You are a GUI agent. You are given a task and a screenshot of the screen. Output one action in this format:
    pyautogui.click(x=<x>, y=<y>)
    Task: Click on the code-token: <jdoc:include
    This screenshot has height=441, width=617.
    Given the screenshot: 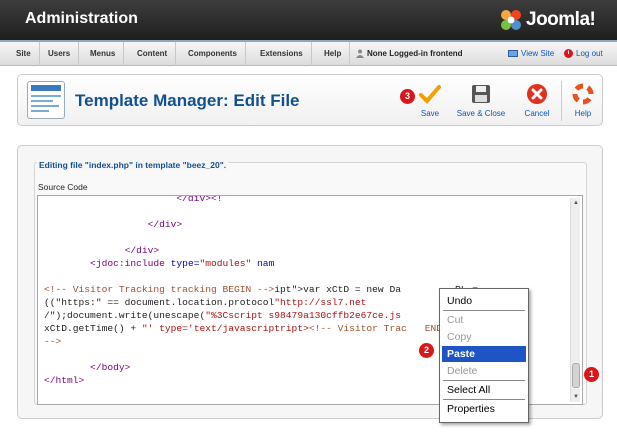 What is the action you would take?
    pyautogui.click(x=107, y=263)
    